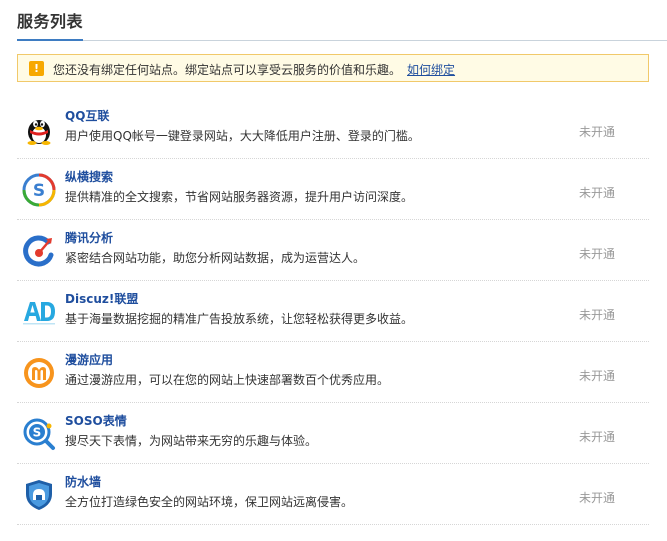 Image resolution: width=667 pixels, height=541 pixels. I want to click on service-desc: 搜尽天下表情，为网站带来无穷的乐趣与体验。, so click(191, 441).